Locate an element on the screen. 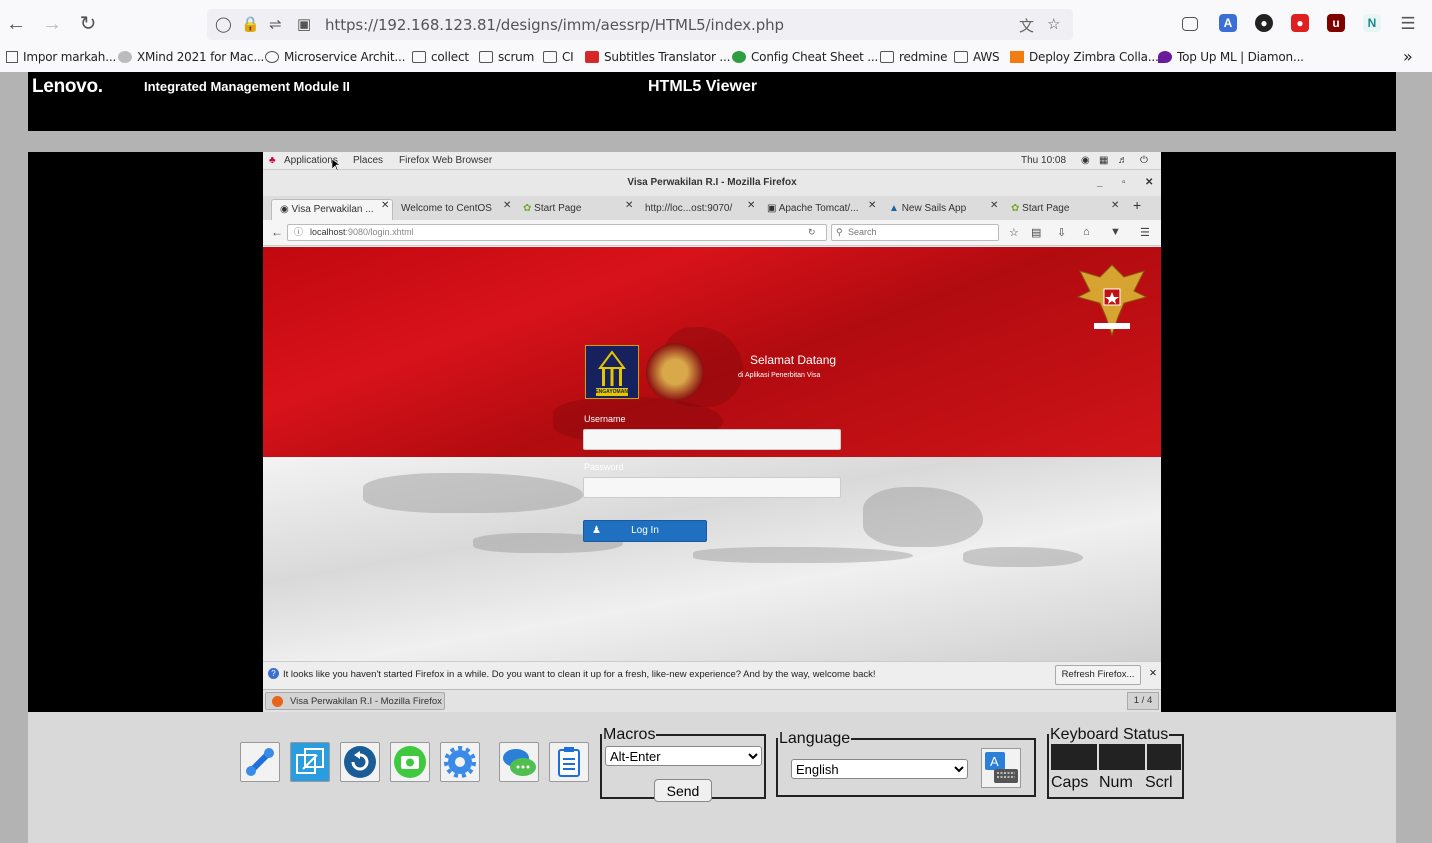  tab-centos: Welcome to CentOS is located at coordinates (453, 209).